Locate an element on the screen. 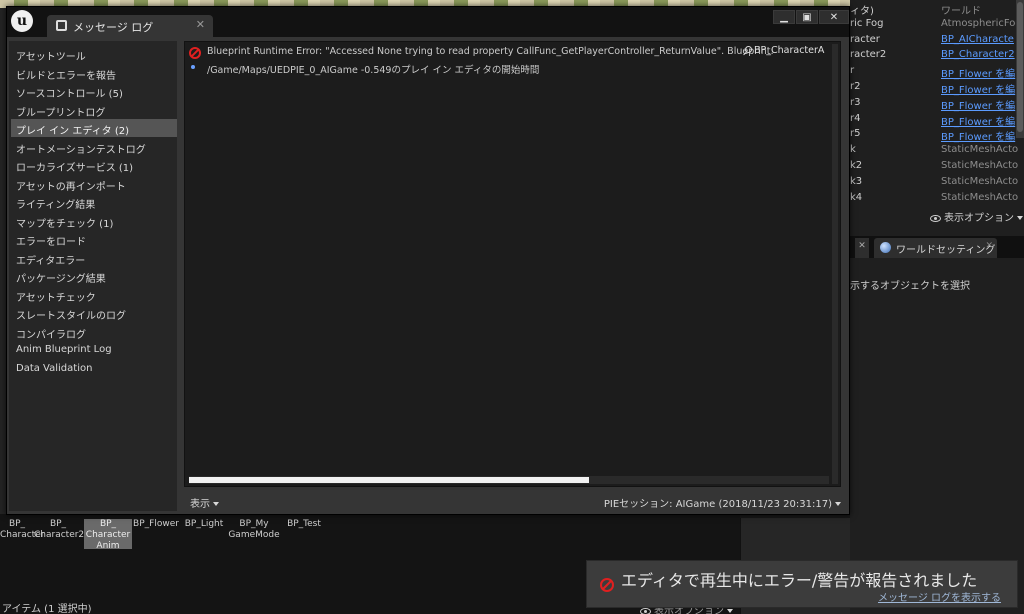 The image size is (1024, 614). tab-world-settings: ワールドセッティング ✕ is located at coordinates (935, 248).